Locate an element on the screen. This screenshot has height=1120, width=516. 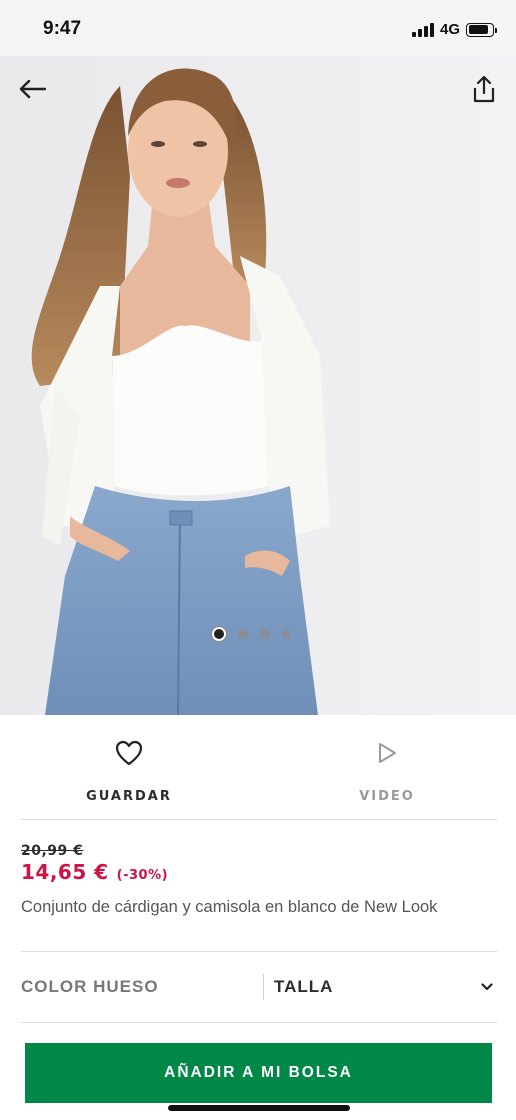
arrow-left-icon is located at coordinates (32, 89).